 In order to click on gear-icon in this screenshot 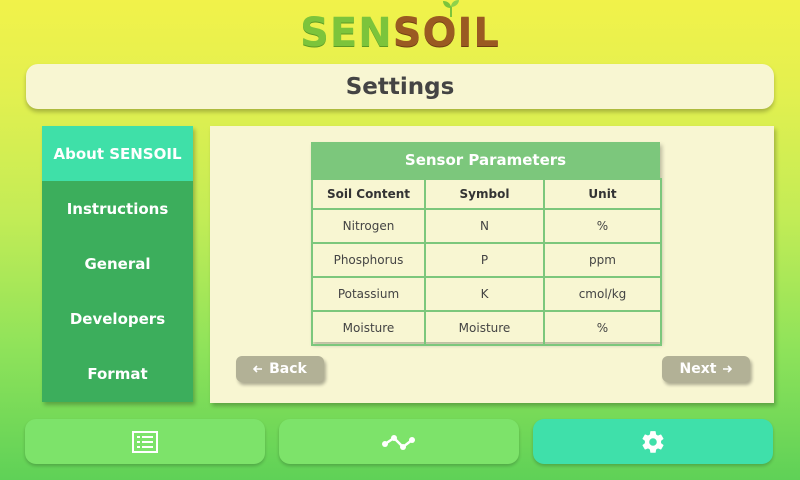, I will do `click(653, 441)`.